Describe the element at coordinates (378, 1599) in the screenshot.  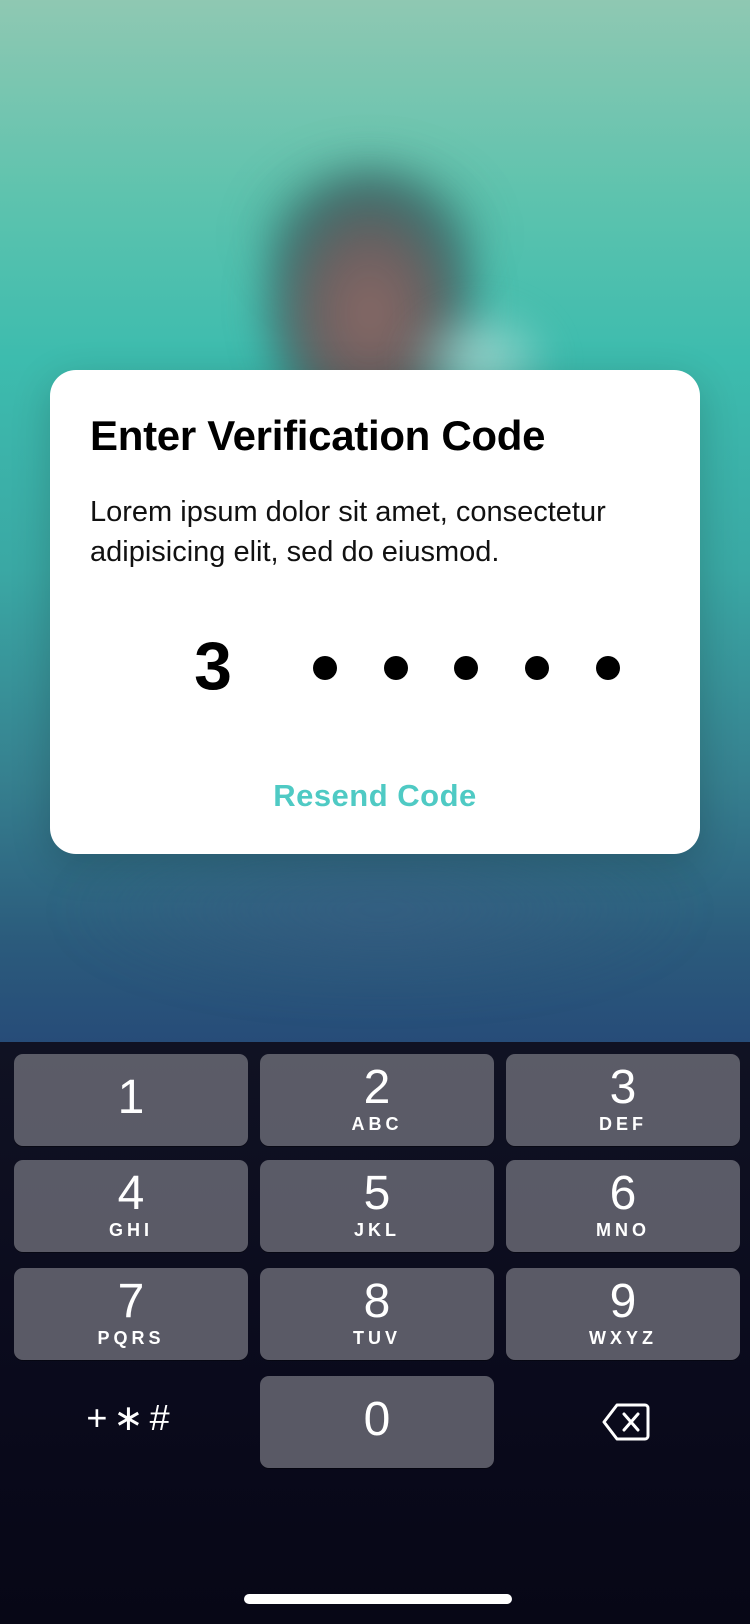
I see `home-indicator` at that location.